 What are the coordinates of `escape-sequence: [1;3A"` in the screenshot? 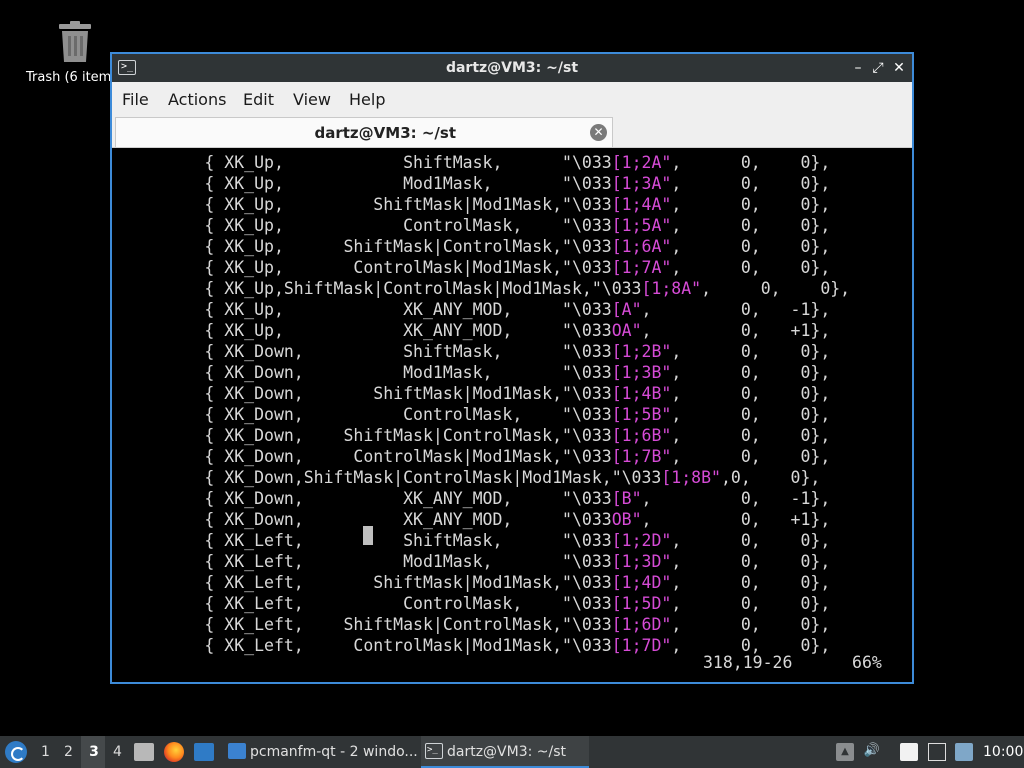 It's located at (641, 183).